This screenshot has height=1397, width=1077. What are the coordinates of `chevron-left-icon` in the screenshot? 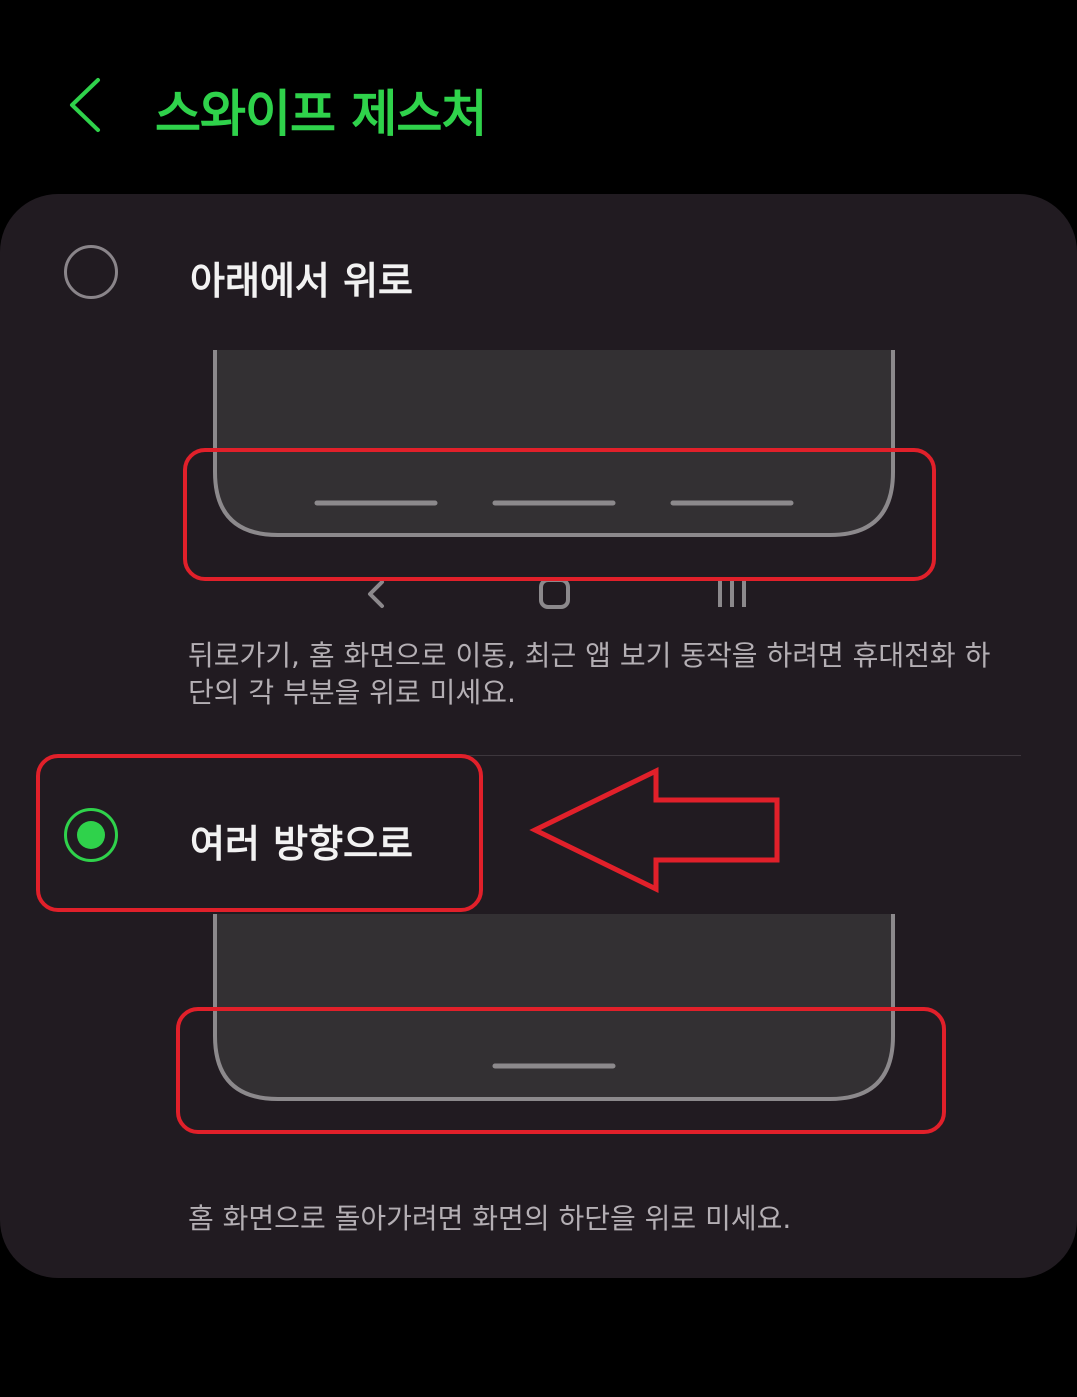 It's located at (85, 105).